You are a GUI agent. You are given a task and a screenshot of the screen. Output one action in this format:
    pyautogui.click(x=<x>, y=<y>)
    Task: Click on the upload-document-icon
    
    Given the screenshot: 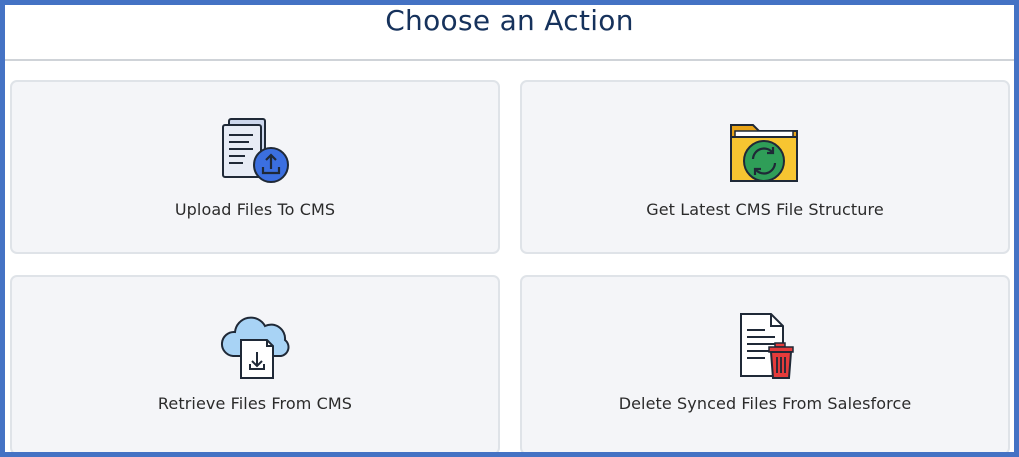 What is the action you would take?
    pyautogui.click(x=255, y=151)
    